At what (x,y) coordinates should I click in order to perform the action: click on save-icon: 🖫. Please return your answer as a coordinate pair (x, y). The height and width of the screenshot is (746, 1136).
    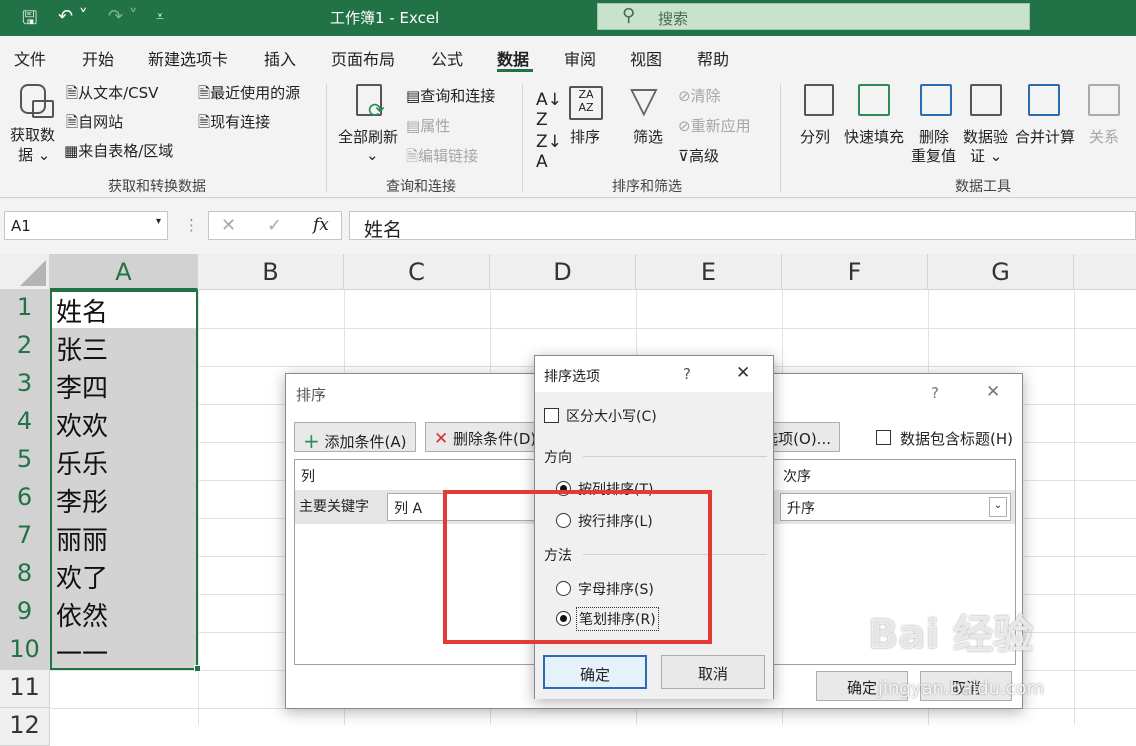
    Looking at the image, I should click on (29, 21).